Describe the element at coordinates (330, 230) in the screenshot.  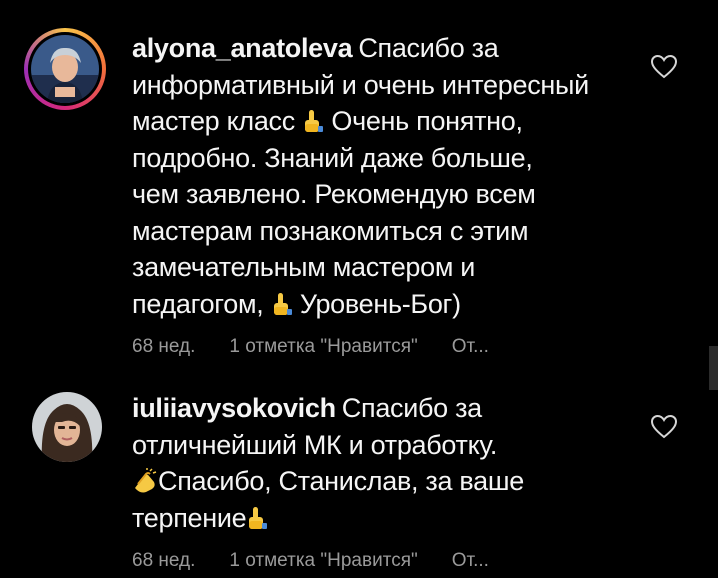
I see `comment-text: мастерам познакомиться с этим` at that location.